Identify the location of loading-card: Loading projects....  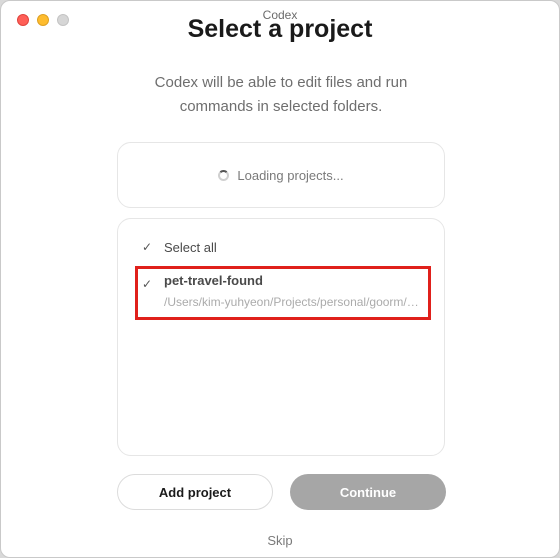
(281, 175).